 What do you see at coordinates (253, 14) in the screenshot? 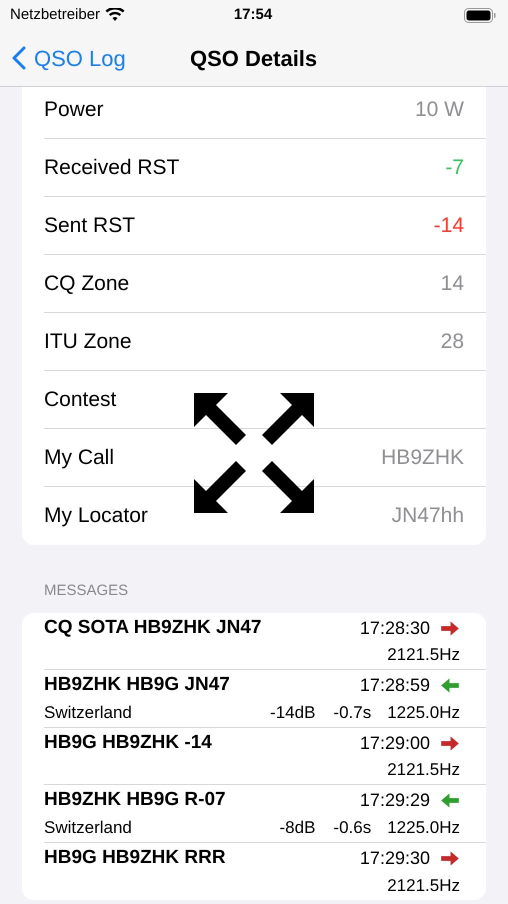
I see `status-time: 17:54` at bounding box center [253, 14].